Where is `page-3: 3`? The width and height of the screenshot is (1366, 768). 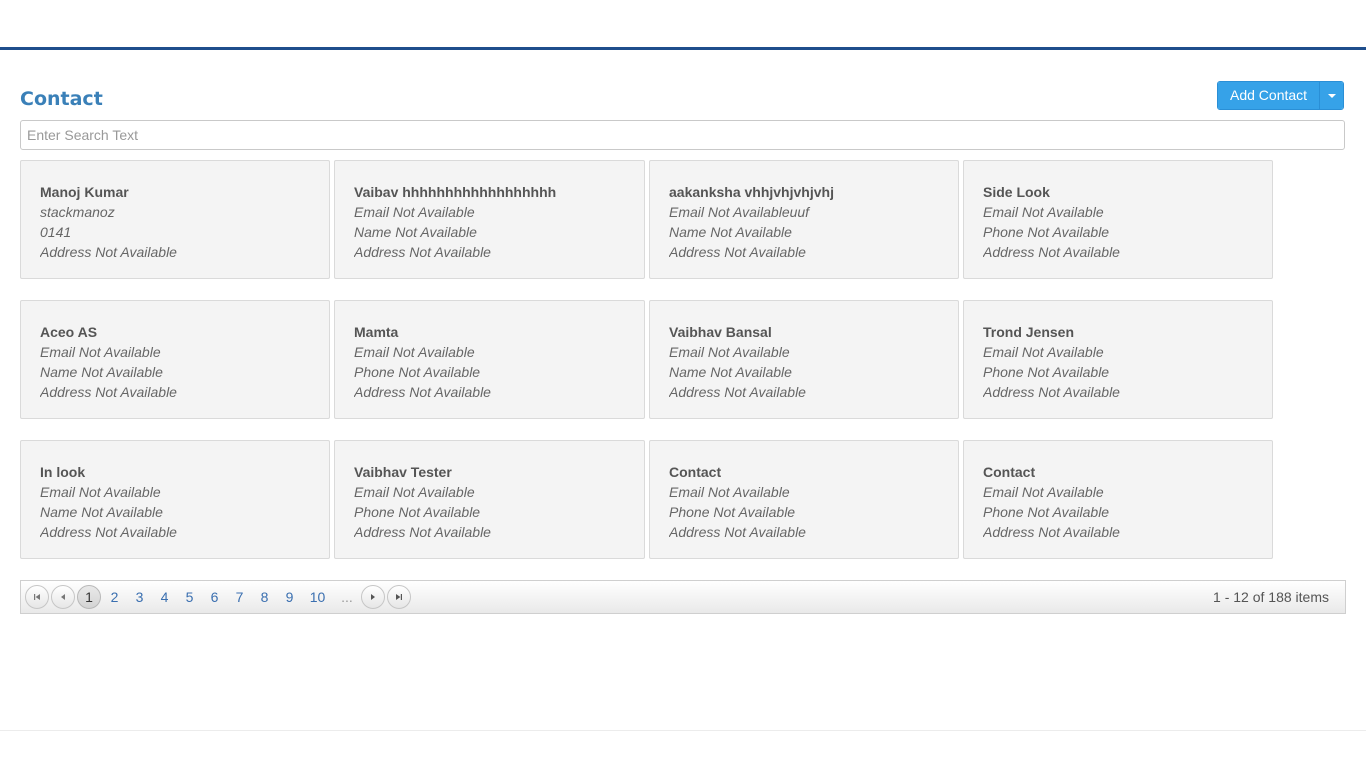
page-3: 3 is located at coordinates (139, 597).